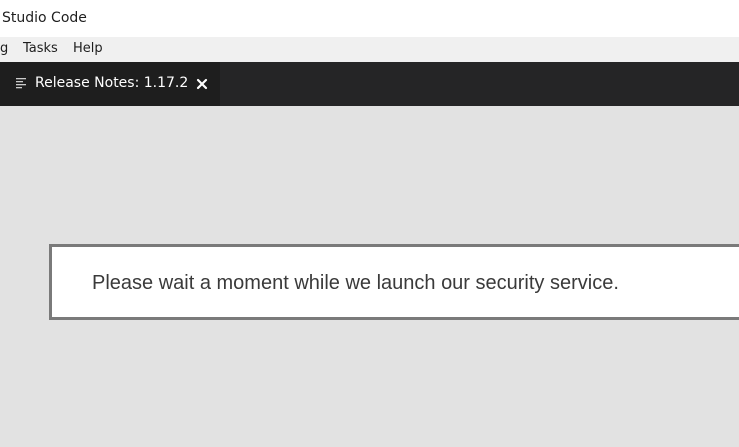 The height and width of the screenshot is (447, 739). I want to click on close-icon, so click(202, 84).